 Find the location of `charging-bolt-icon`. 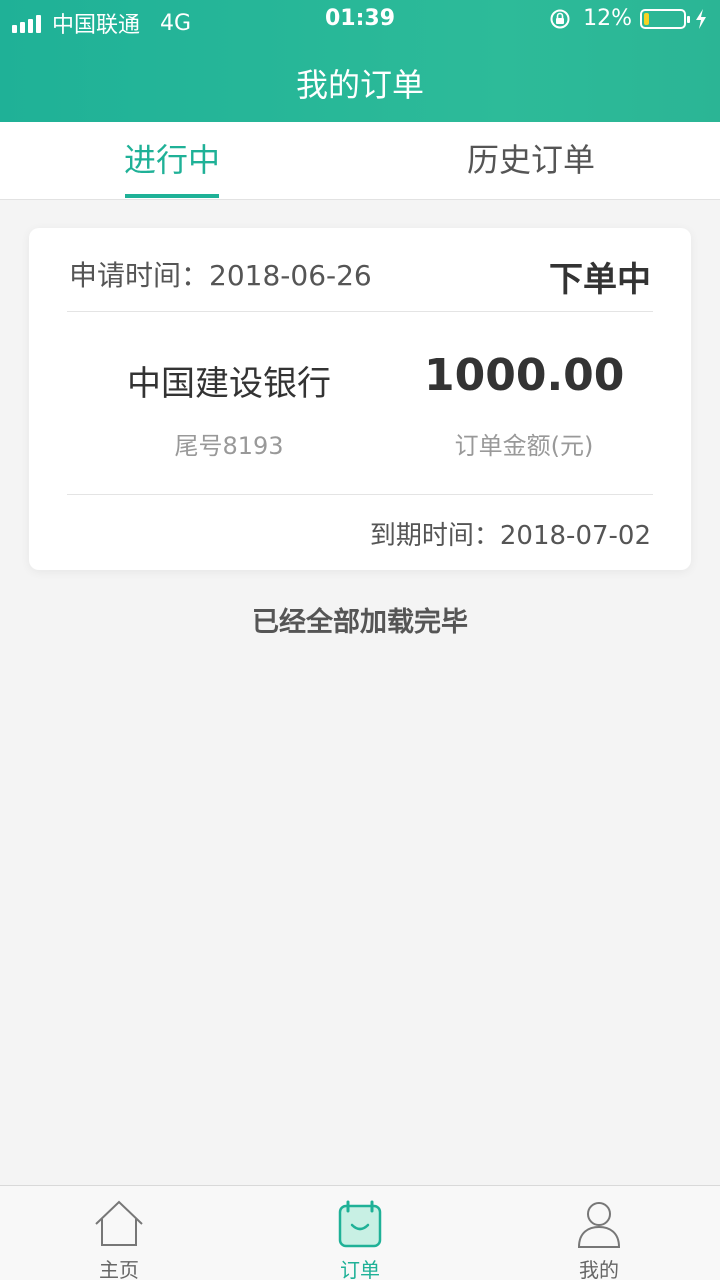

charging-bolt-icon is located at coordinates (701, 18).